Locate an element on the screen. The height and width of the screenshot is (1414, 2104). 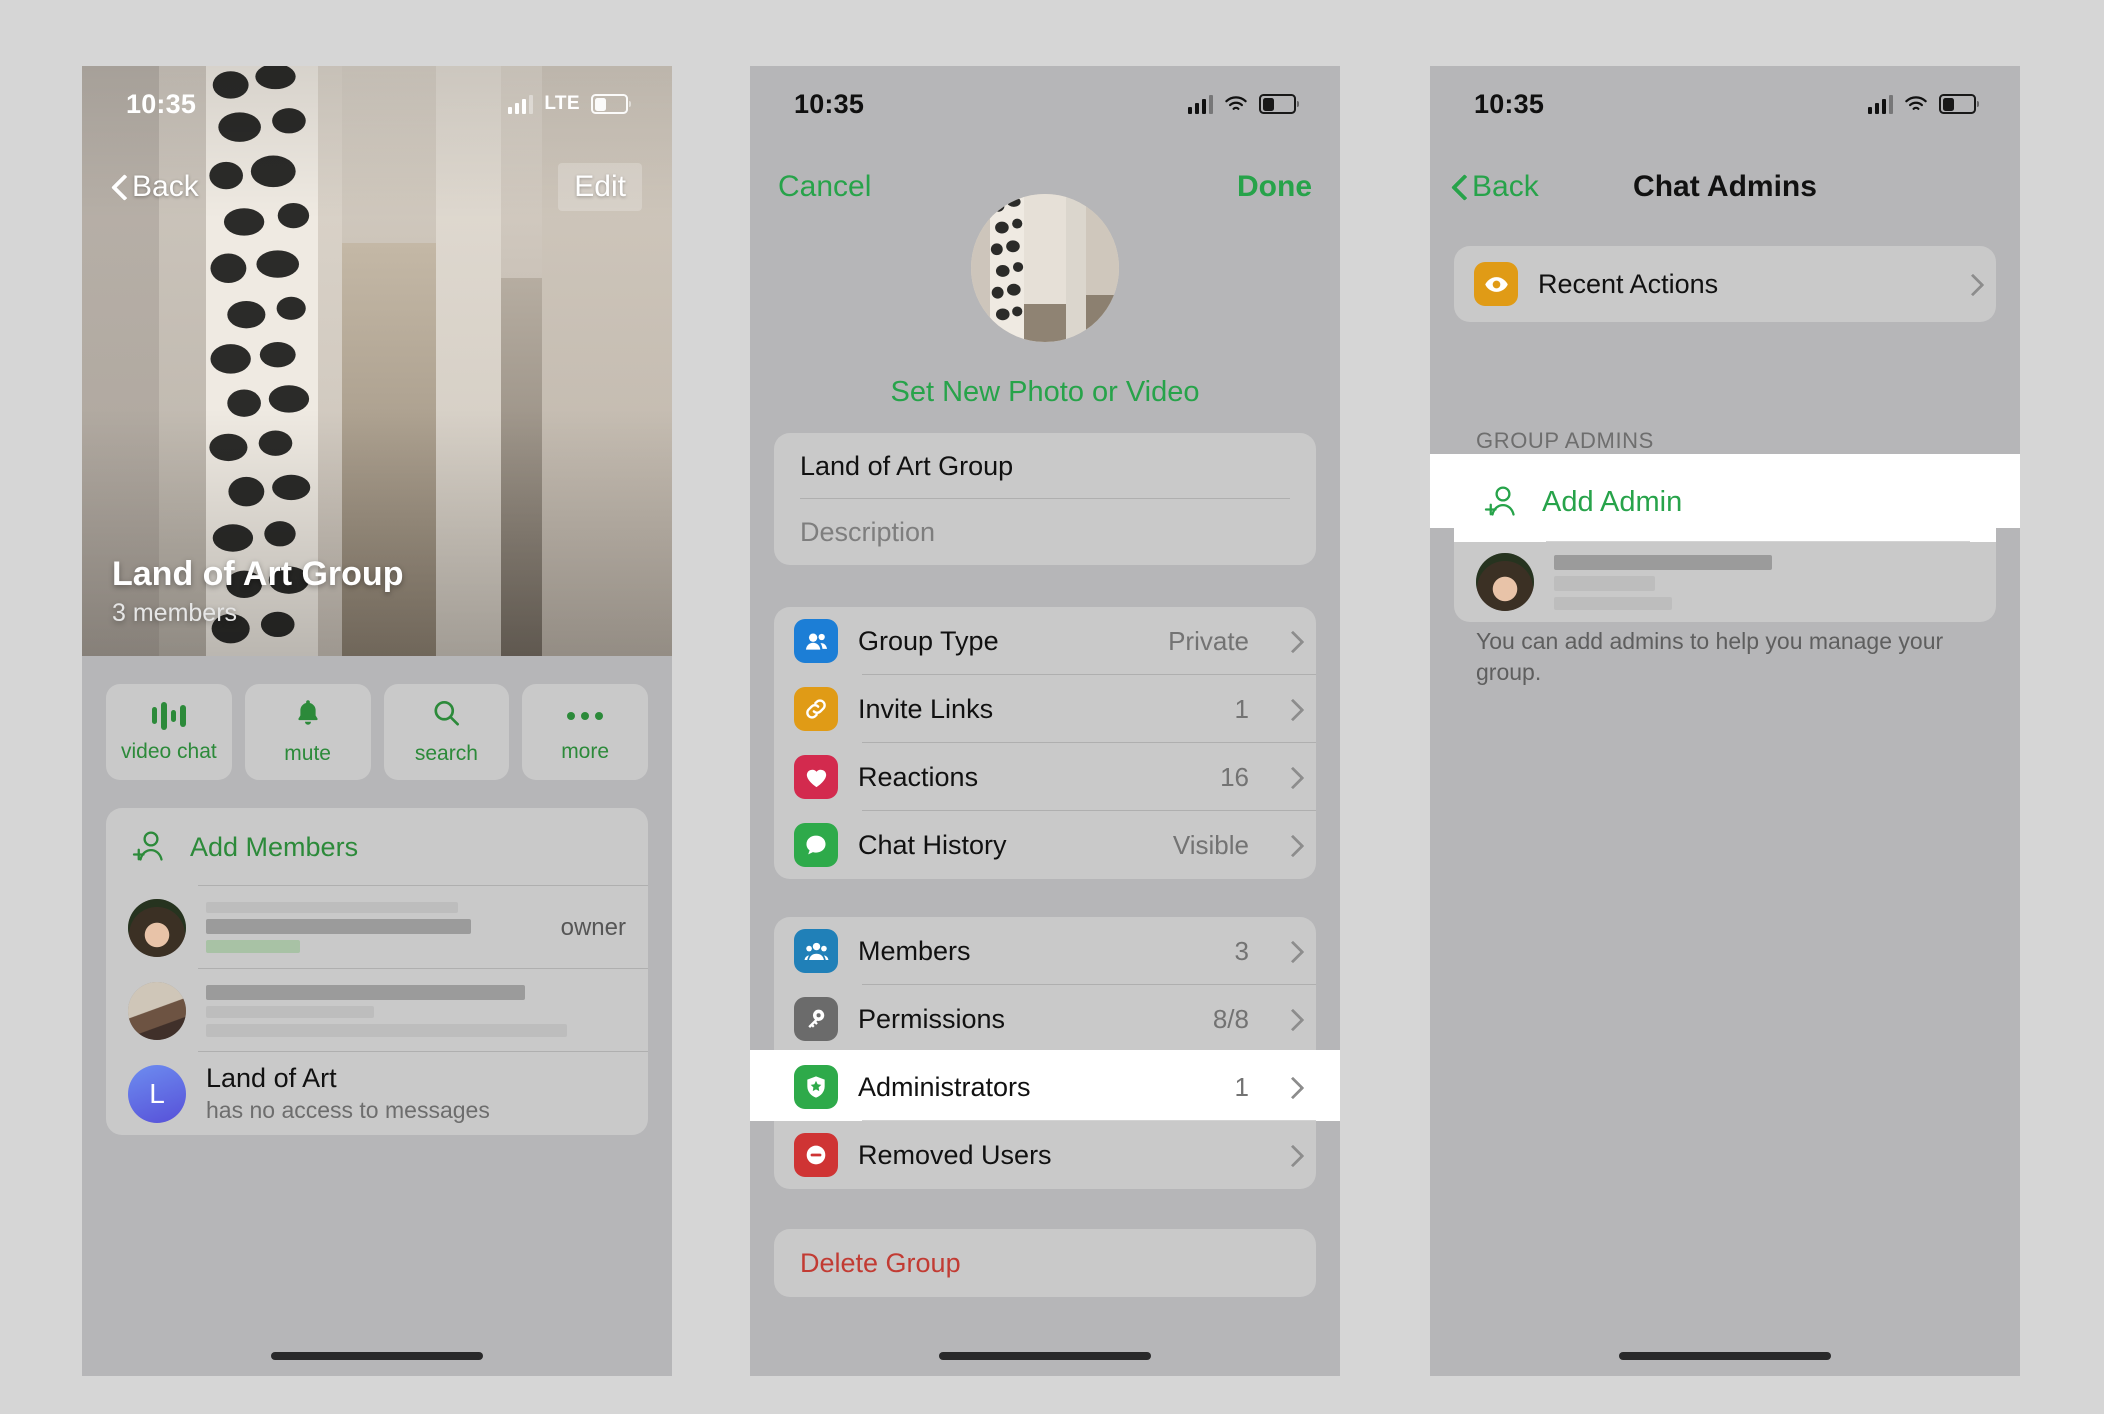
row-value: 1 is located at coordinates (1241, 1086).